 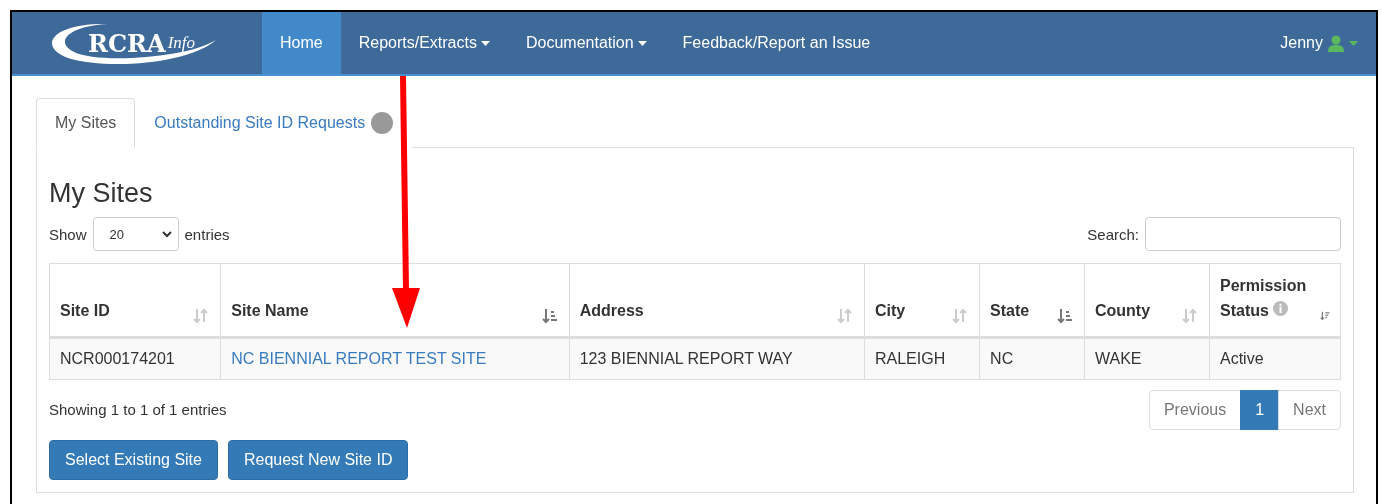 I want to click on action-button: Select Existing Site, so click(x=133, y=459).